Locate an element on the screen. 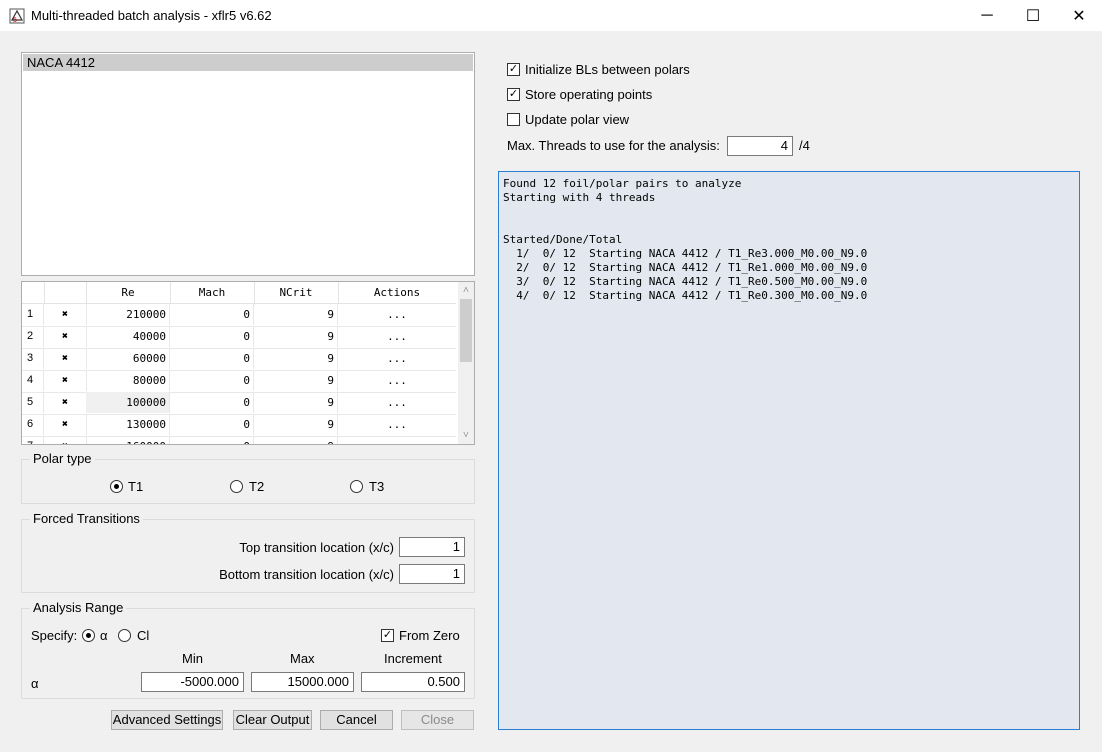  alpha-row-label: α is located at coordinates (35, 683).